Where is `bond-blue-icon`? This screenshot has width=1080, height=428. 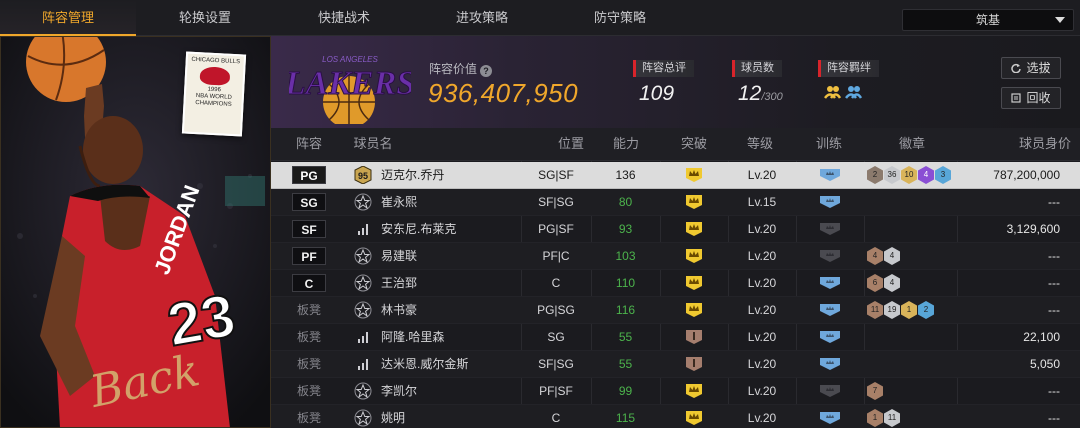
bond-blue-icon is located at coordinates (853, 91).